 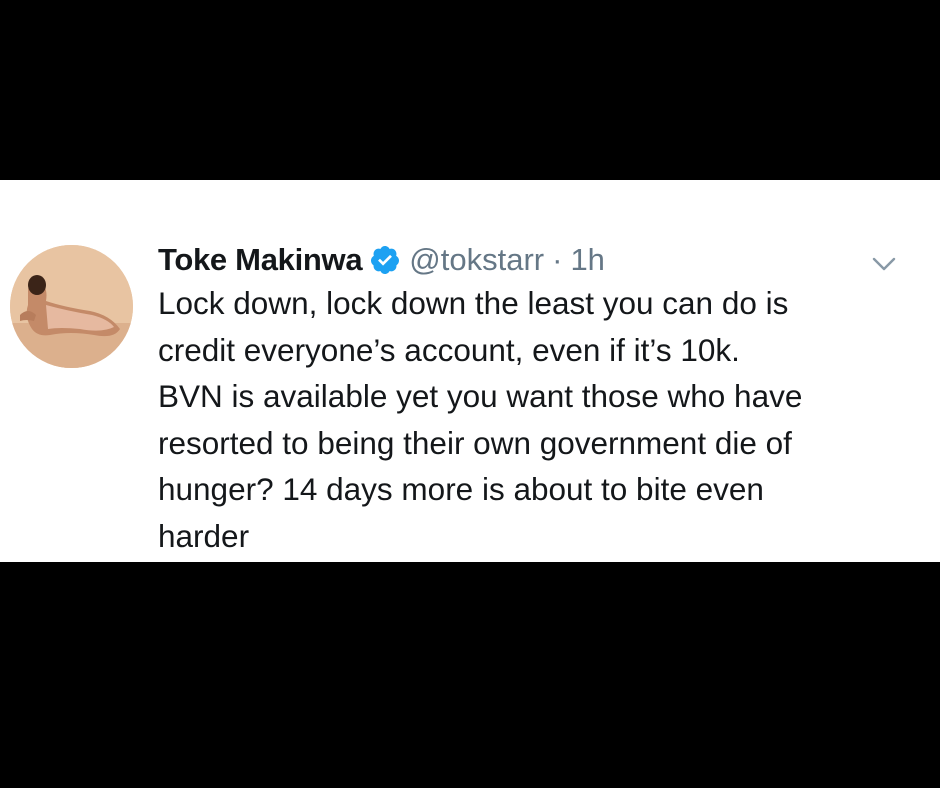 What do you see at coordinates (260, 260) in the screenshot?
I see `display-name: Toke Makinwa` at bounding box center [260, 260].